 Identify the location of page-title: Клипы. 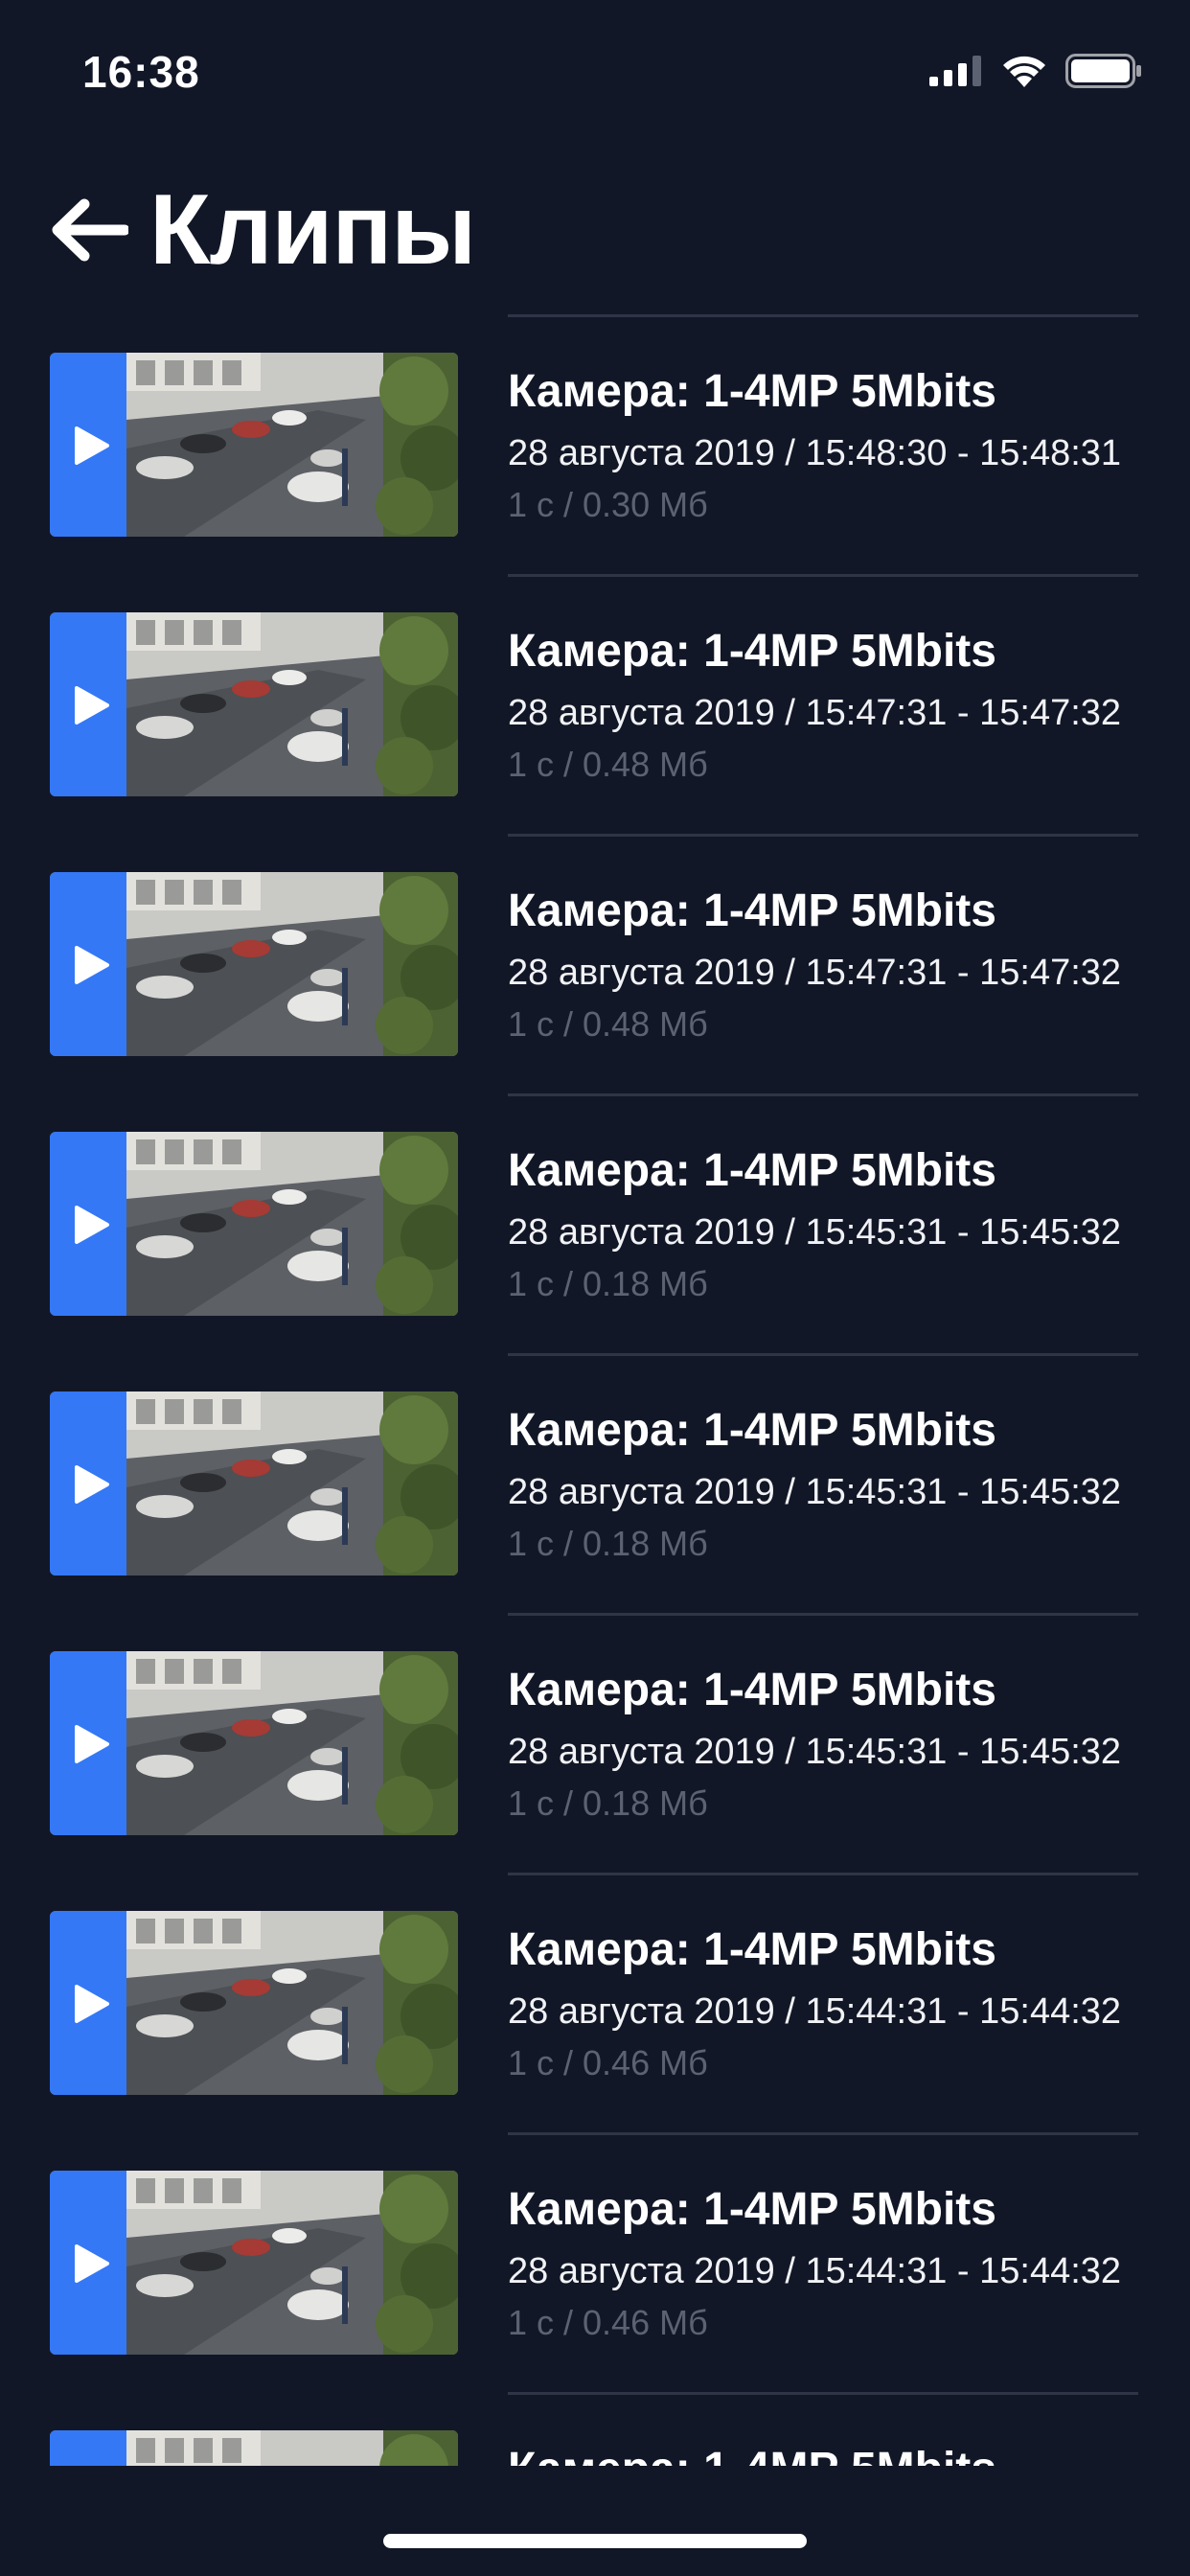
(312, 229).